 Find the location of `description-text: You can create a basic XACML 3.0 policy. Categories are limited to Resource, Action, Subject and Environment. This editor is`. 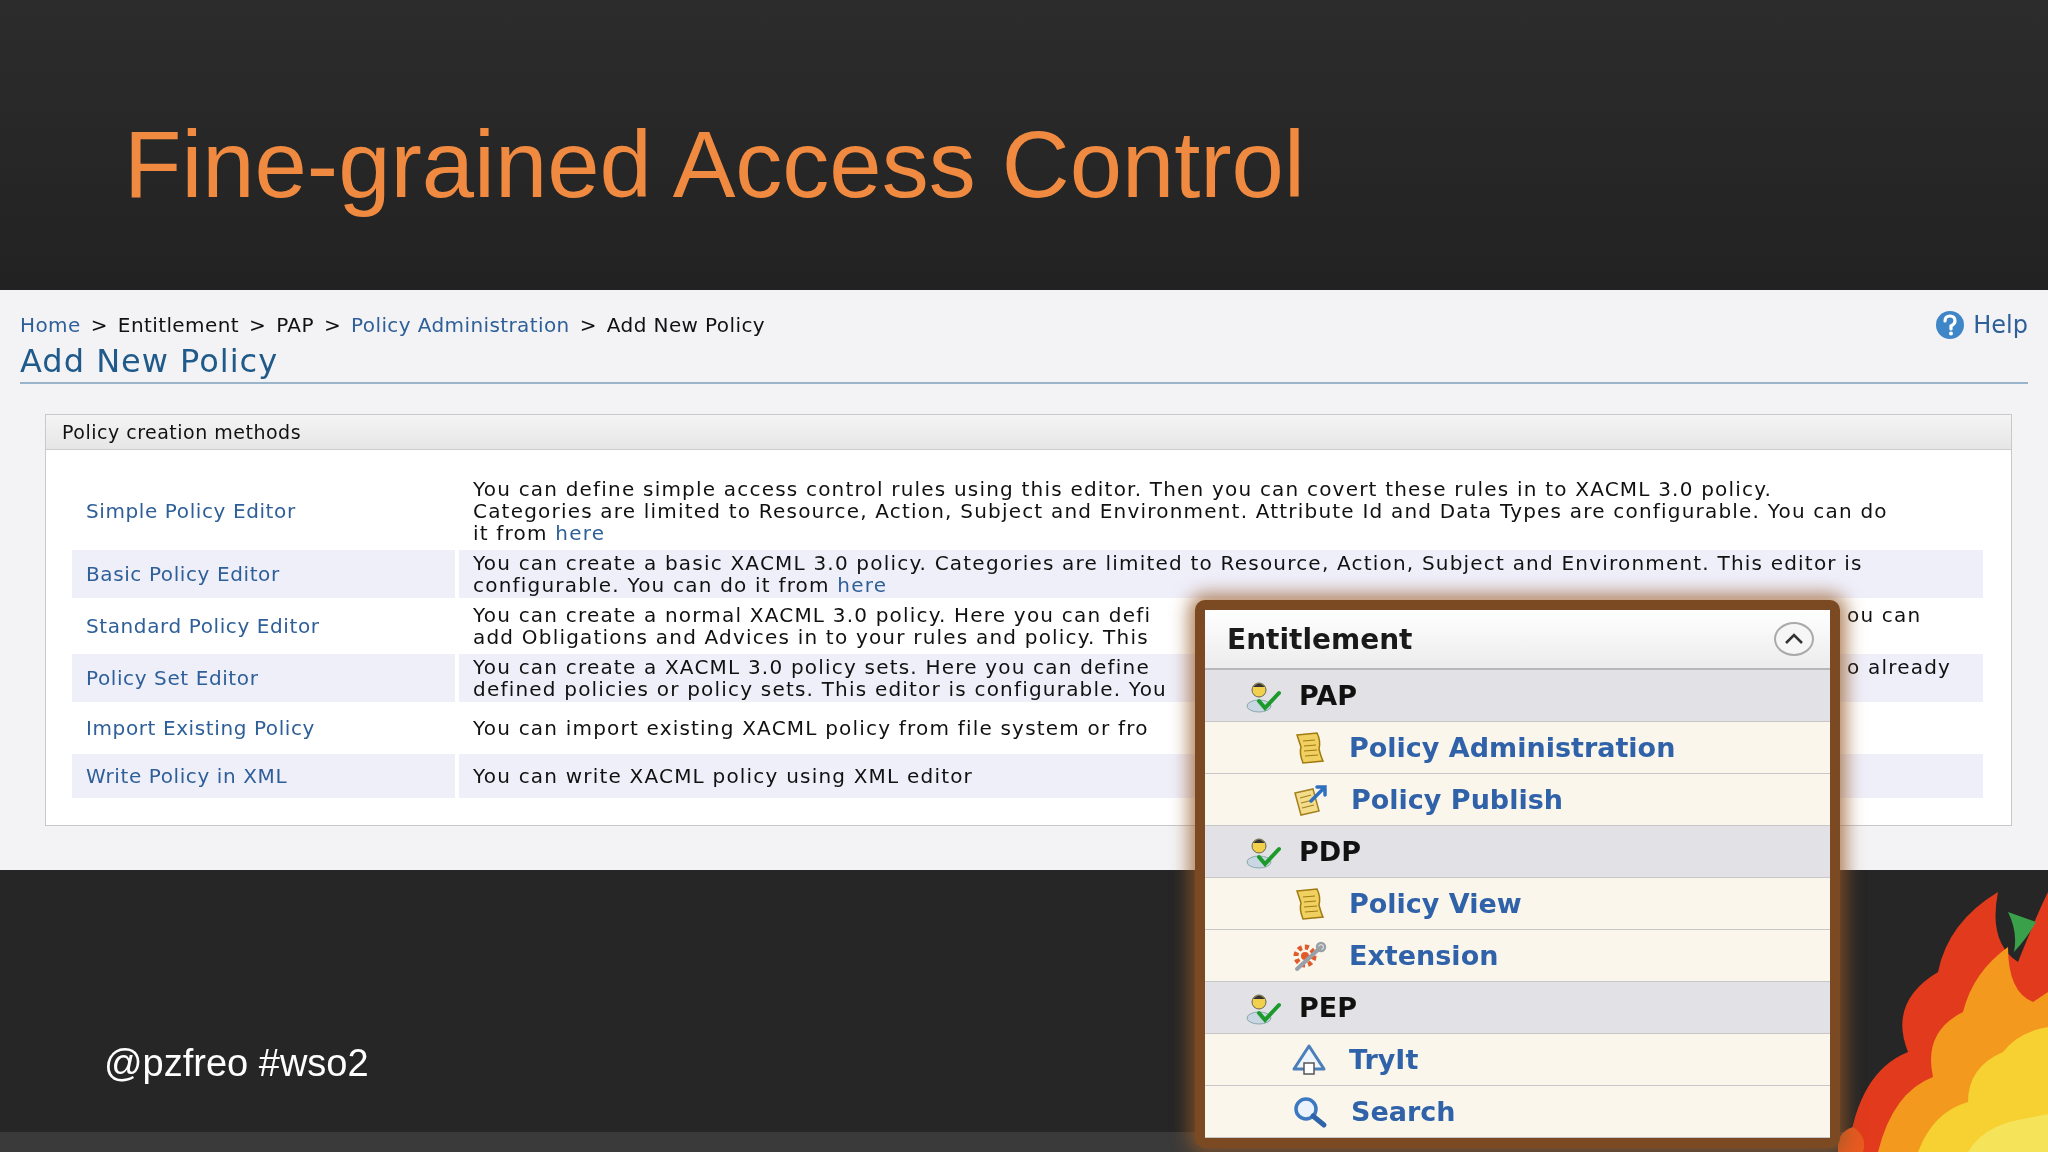

description-text: You can create a basic XACML 3.0 policy. Categories are limited to Resource, Action, Subject and Environment. This editor is is located at coordinates (1168, 563).